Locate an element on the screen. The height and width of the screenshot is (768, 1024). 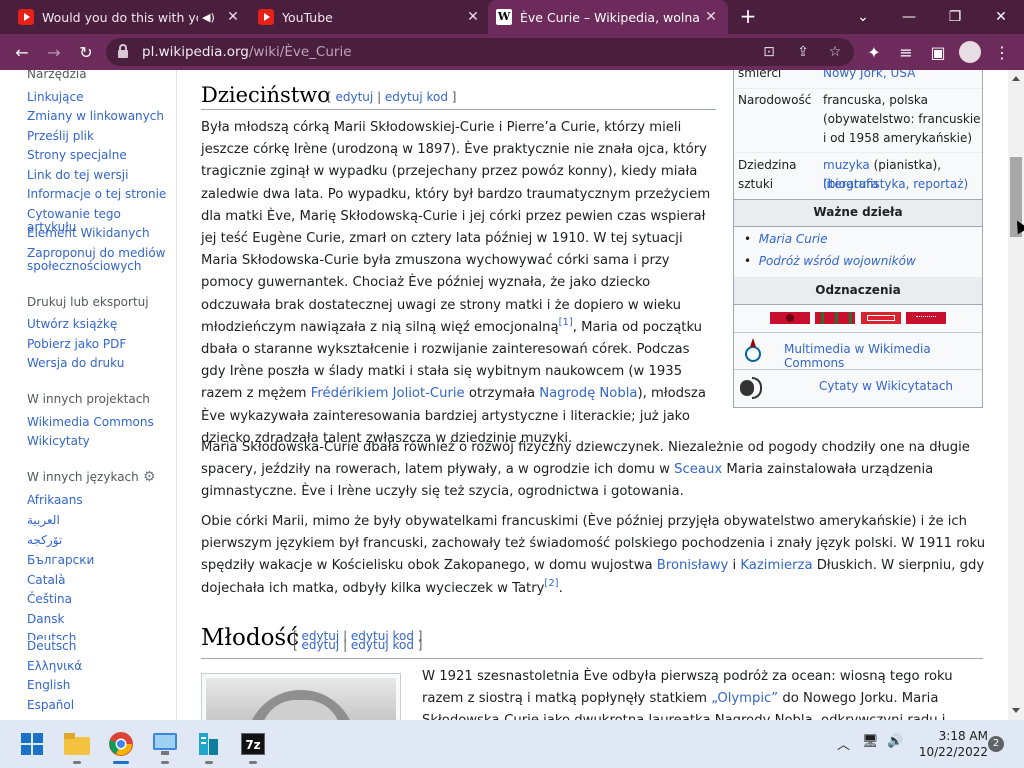
section-edit-links: [ edytuj | edytuj kod ] is located at coordinates (392, 97).